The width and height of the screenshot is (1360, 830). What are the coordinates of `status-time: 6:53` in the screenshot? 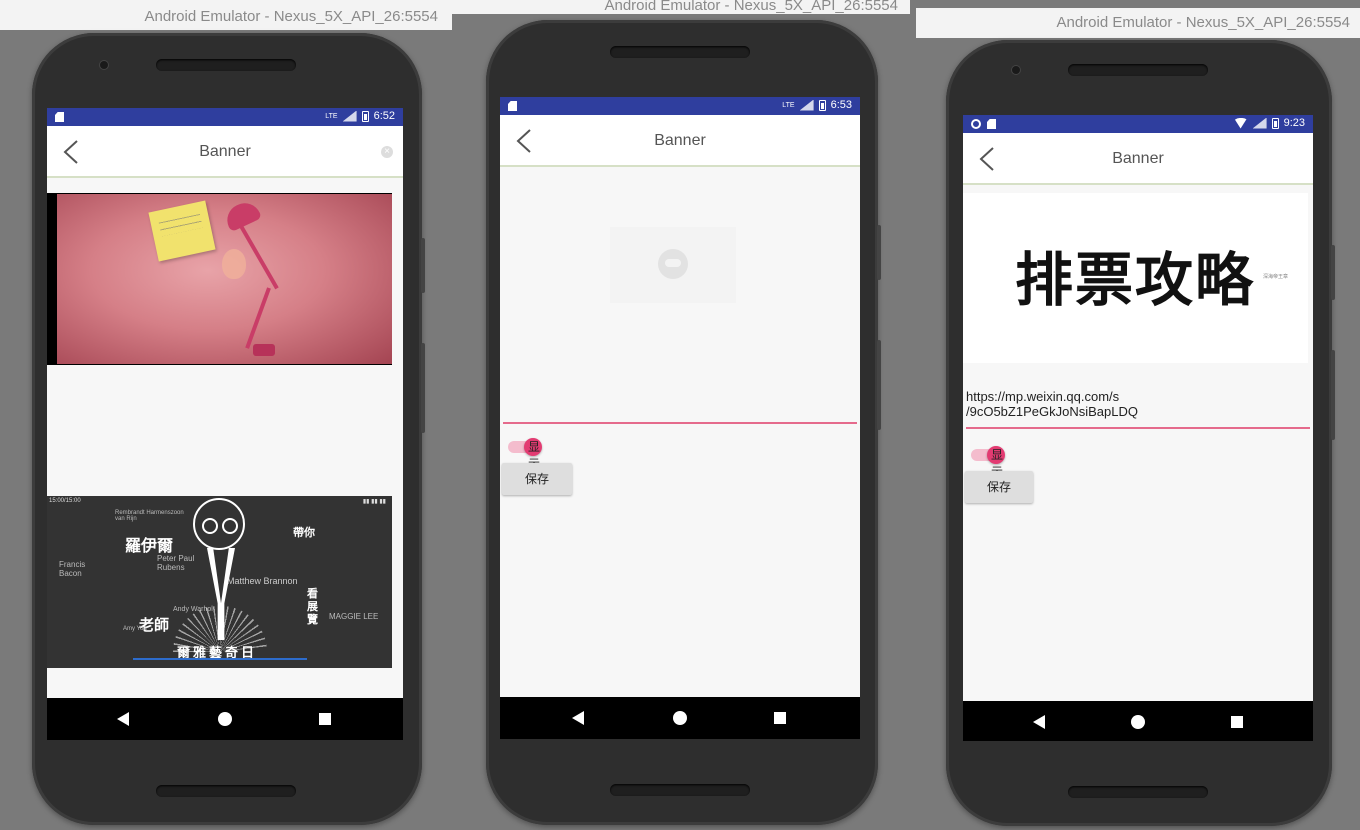 It's located at (841, 105).